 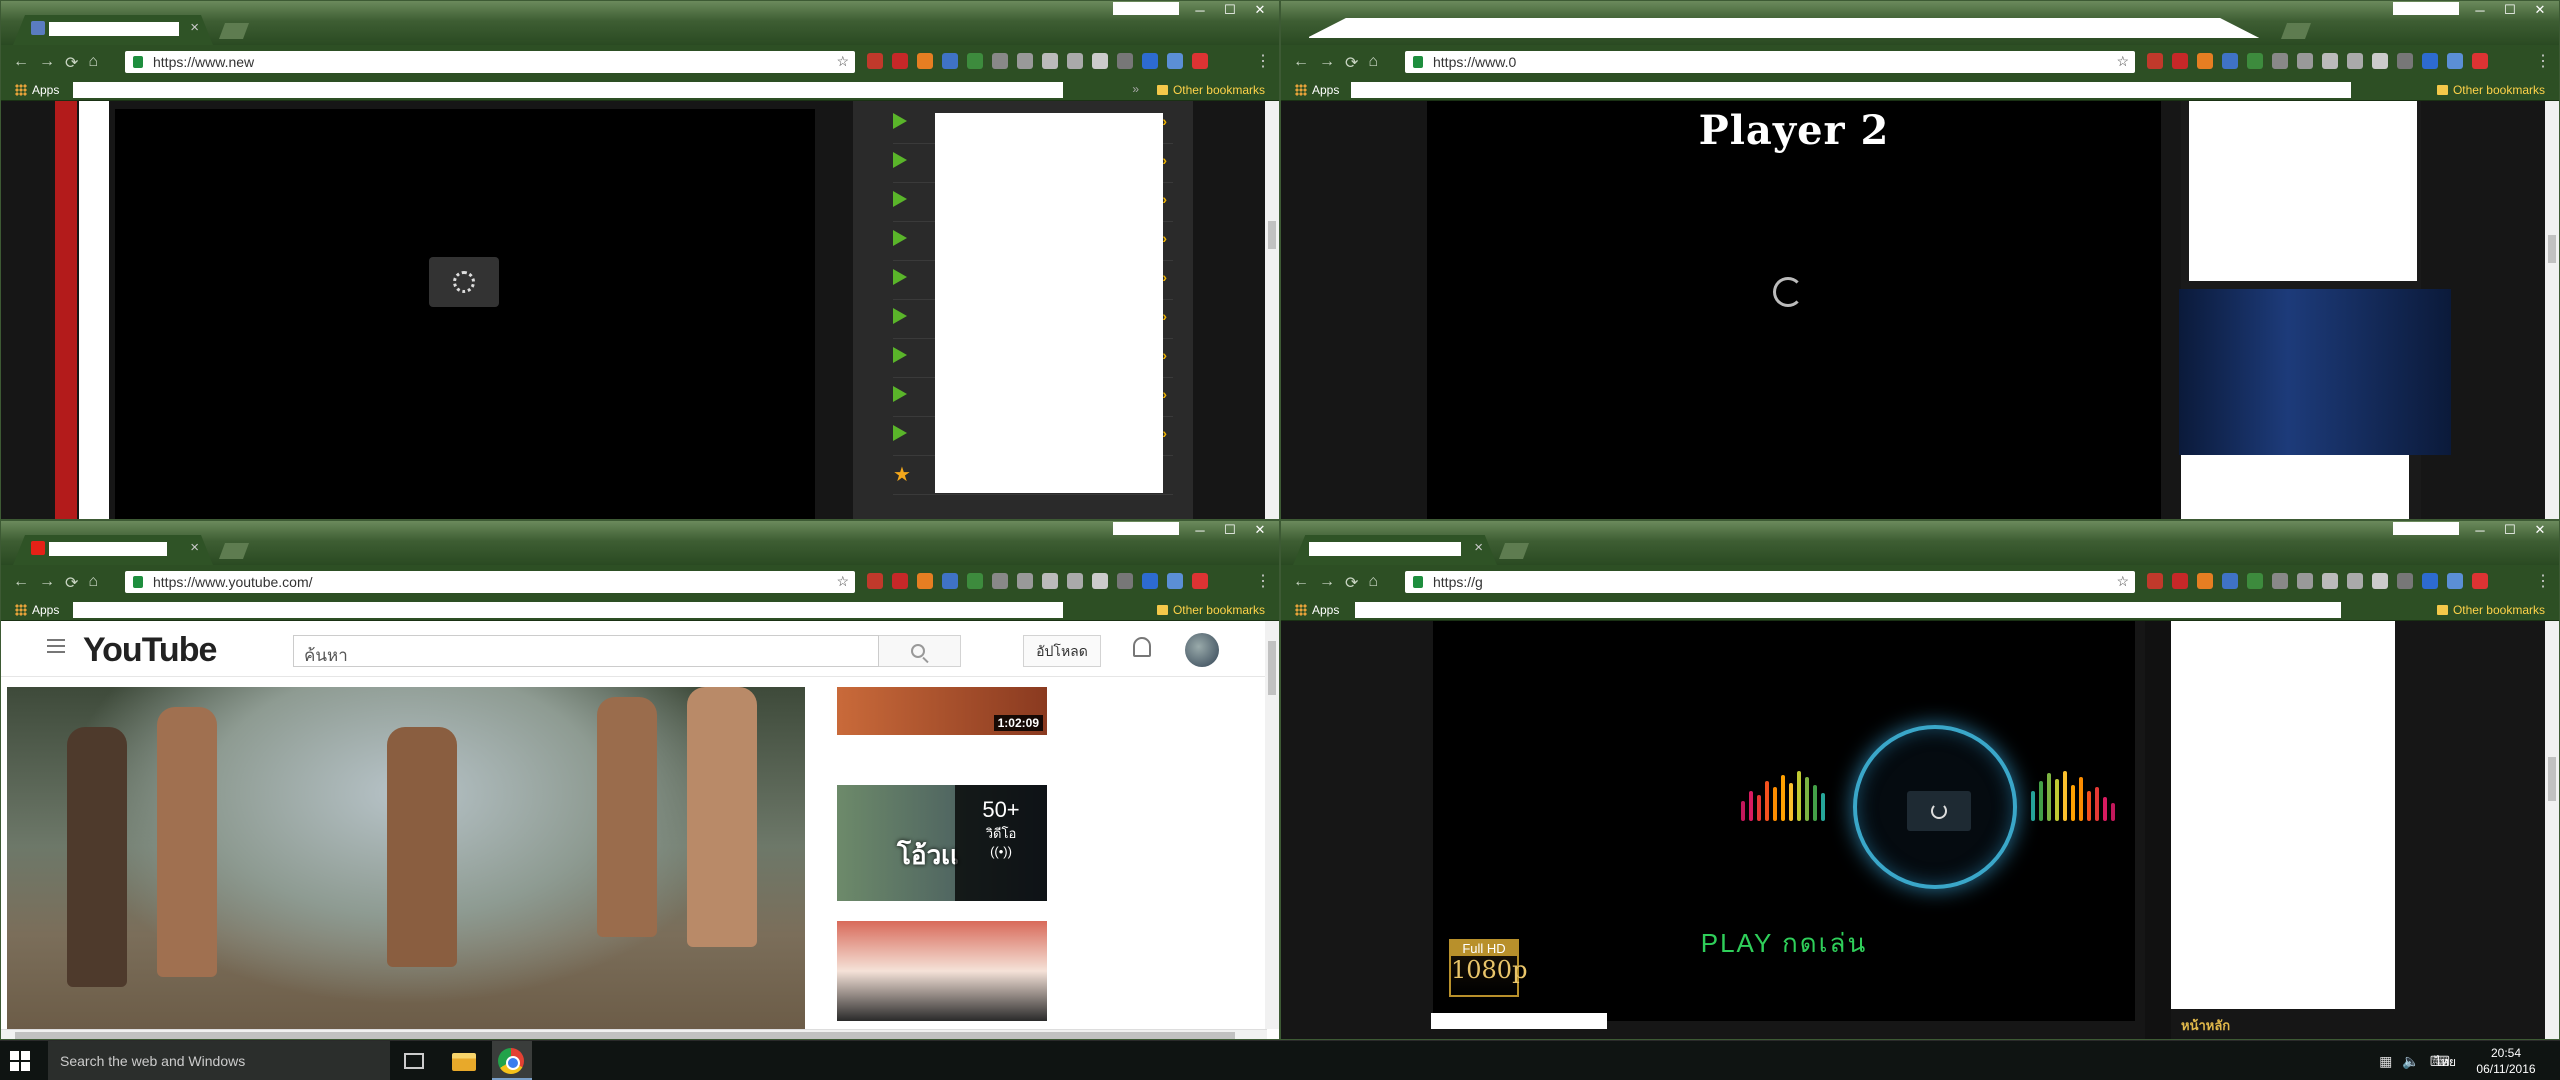 What do you see at coordinates (1514, 551) in the screenshot?
I see `new-tab-button` at bounding box center [1514, 551].